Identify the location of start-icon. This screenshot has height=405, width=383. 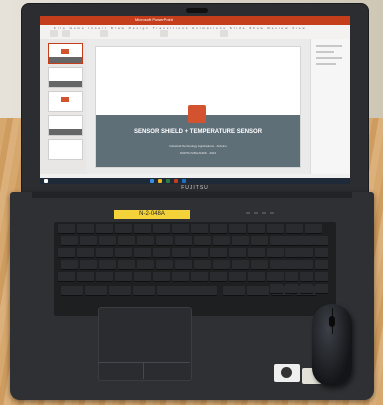
(46, 181).